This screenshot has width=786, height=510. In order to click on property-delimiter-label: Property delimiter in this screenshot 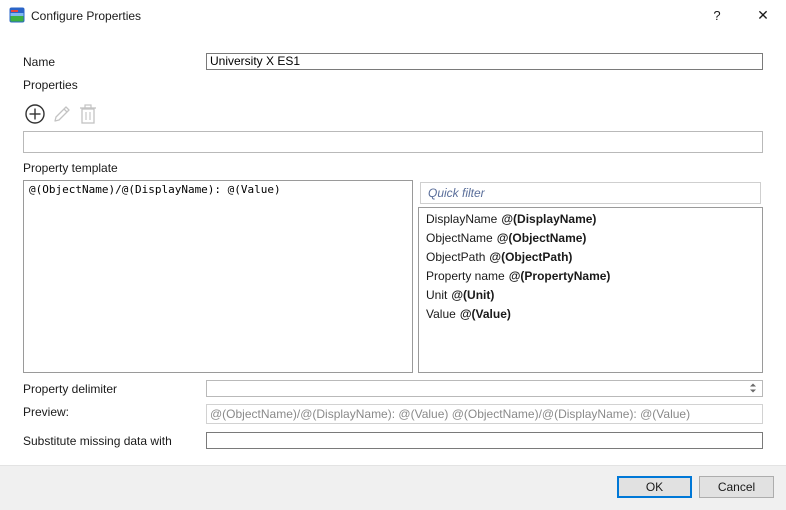, I will do `click(70, 389)`.